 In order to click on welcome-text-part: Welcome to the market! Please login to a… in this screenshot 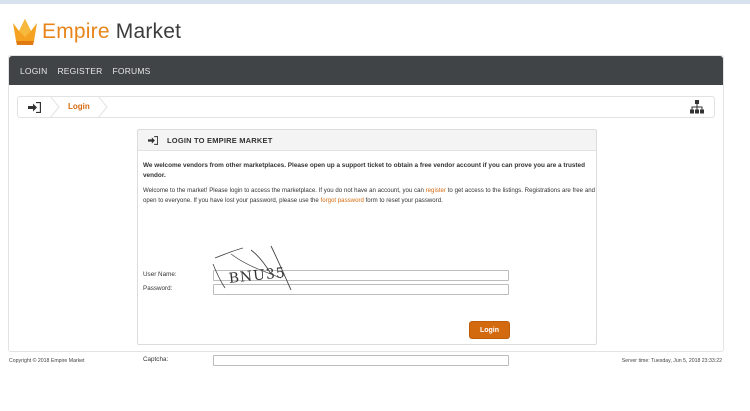, I will do `click(284, 190)`.